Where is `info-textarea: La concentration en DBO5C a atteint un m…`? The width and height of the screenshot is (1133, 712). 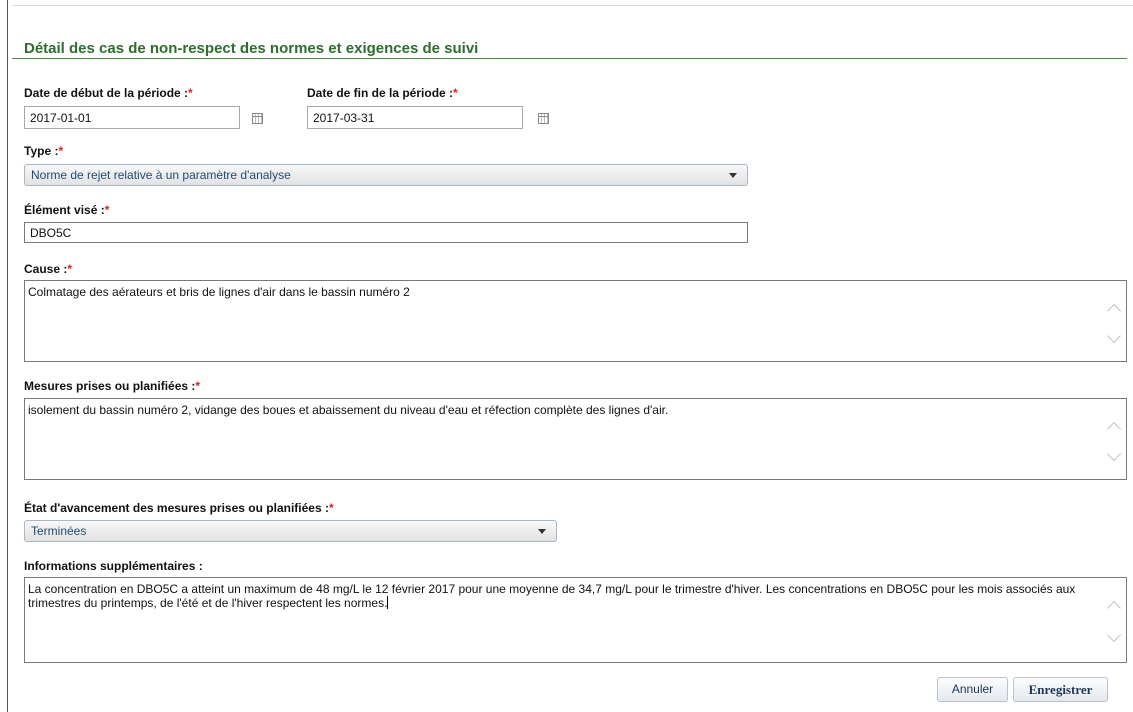 info-textarea: La concentration en DBO5C a atteint un m… is located at coordinates (575, 620).